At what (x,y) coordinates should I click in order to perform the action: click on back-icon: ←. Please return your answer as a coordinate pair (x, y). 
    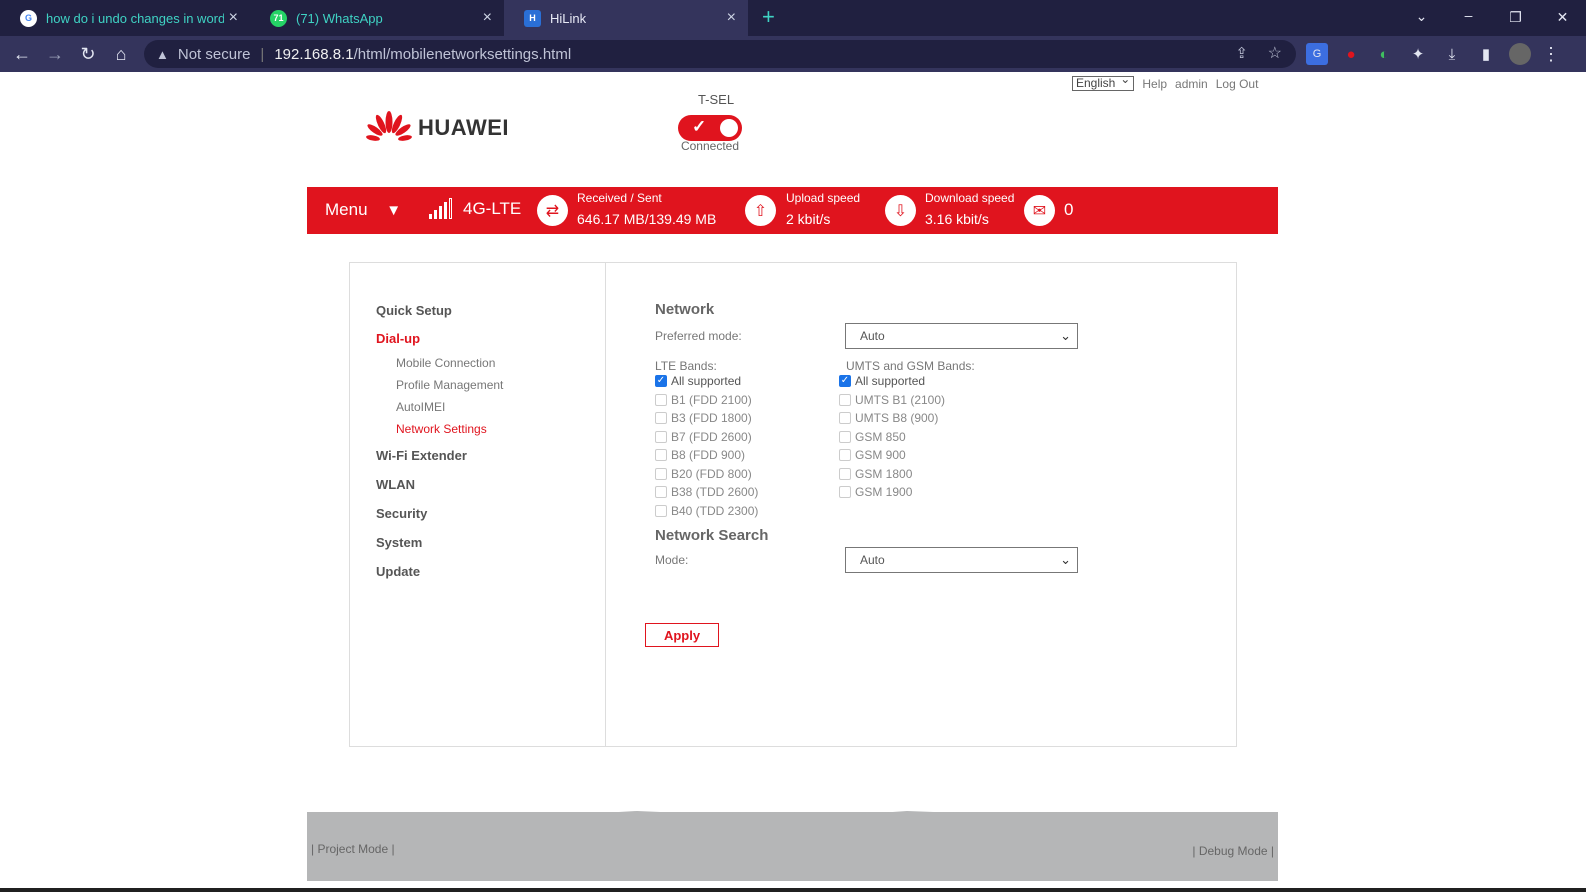
    Looking at the image, I should click on (22, 54).